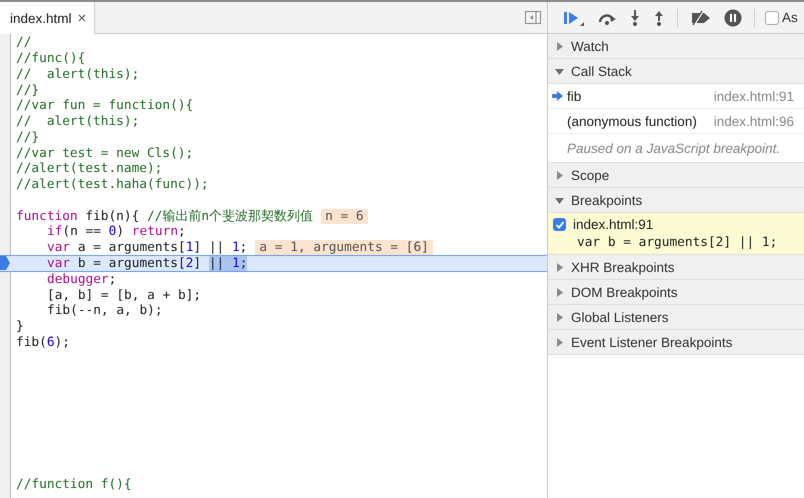 The width and height of the screenshot is (804, 498). What do you see at coordinates (676, 317) in the screenshot?
I see `section-header: Global Listeners` at bounding box center [676, 317].